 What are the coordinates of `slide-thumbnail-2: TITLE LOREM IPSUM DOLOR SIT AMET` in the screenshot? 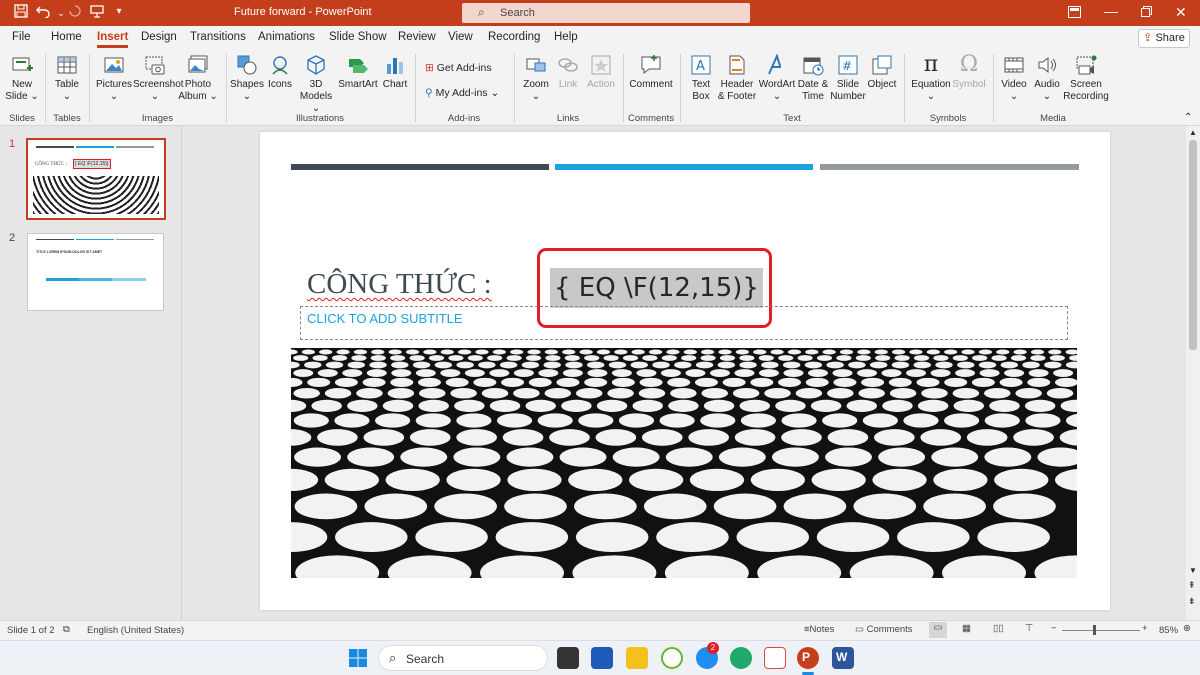 It's located at (95, 272).